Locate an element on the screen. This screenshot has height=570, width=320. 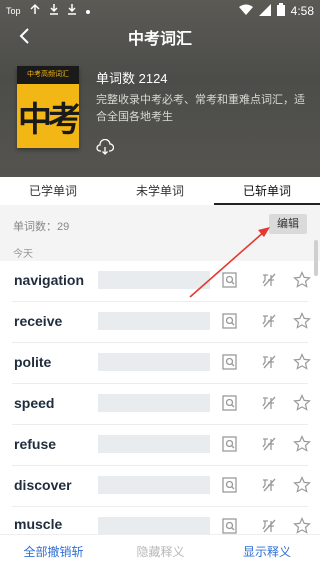
status-bar: Top 4:58 is located at coordinates (160, 10).